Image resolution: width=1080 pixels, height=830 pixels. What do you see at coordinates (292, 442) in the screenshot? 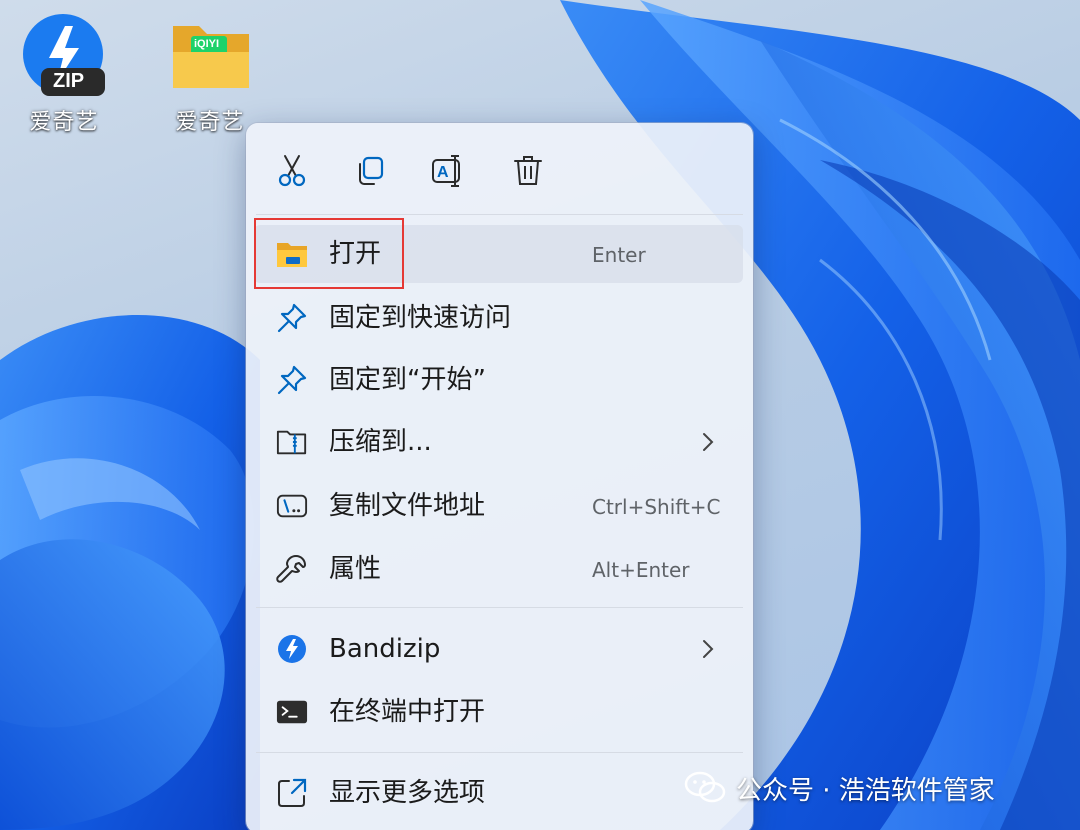
I see `zip-folder-icon` at bounding box center [292, 442].